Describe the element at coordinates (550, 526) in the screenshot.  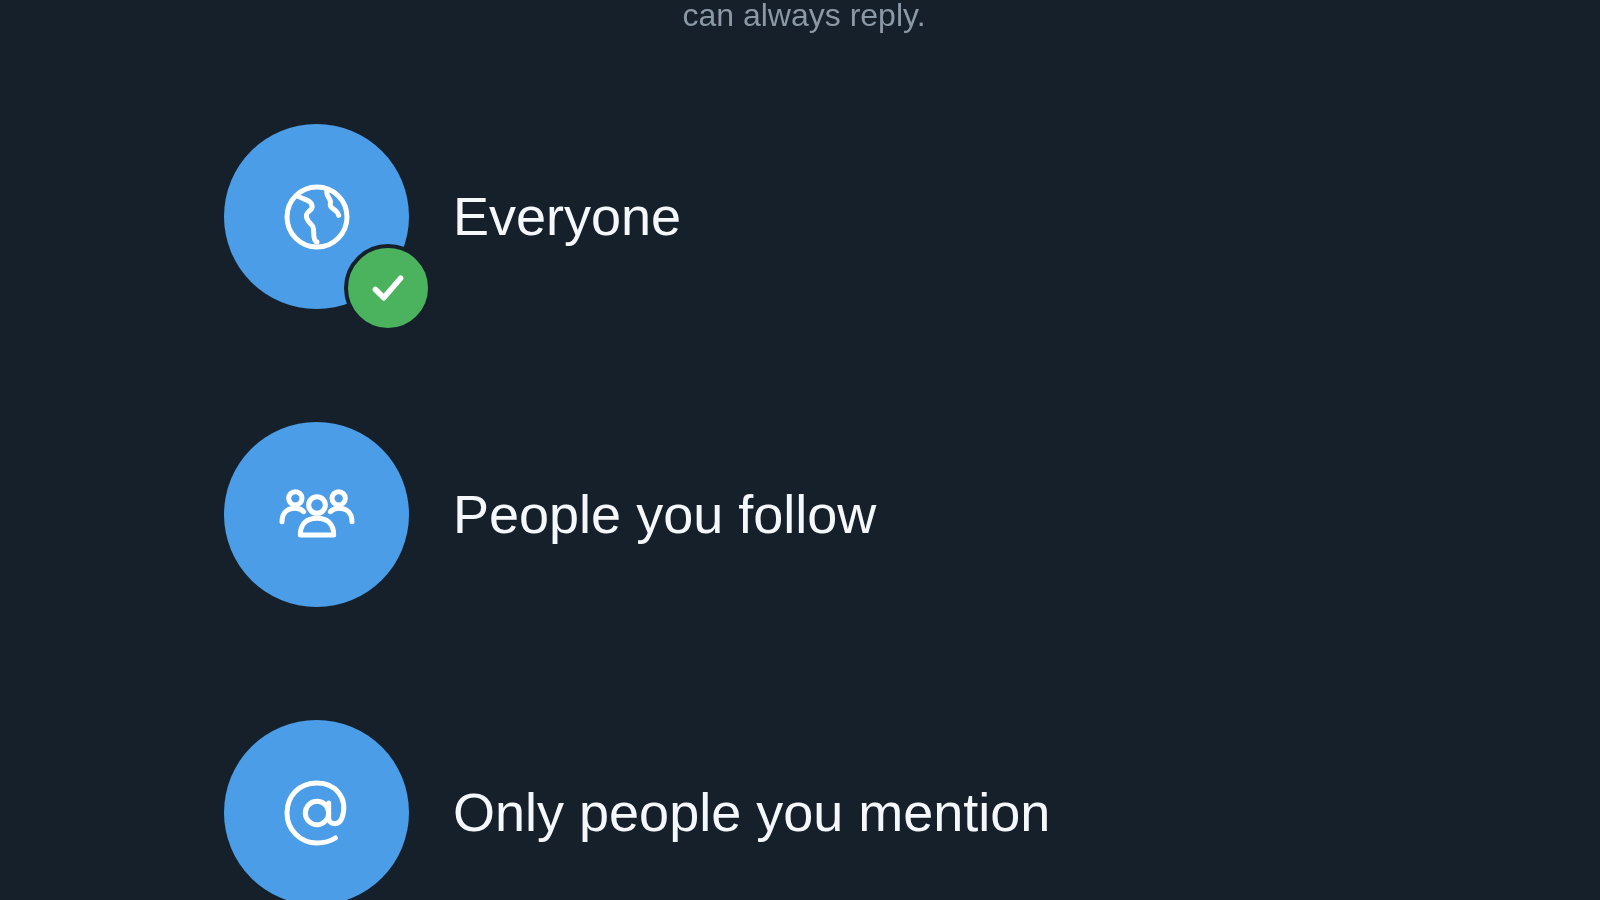
I see `reply-option: People you follow` at that location.